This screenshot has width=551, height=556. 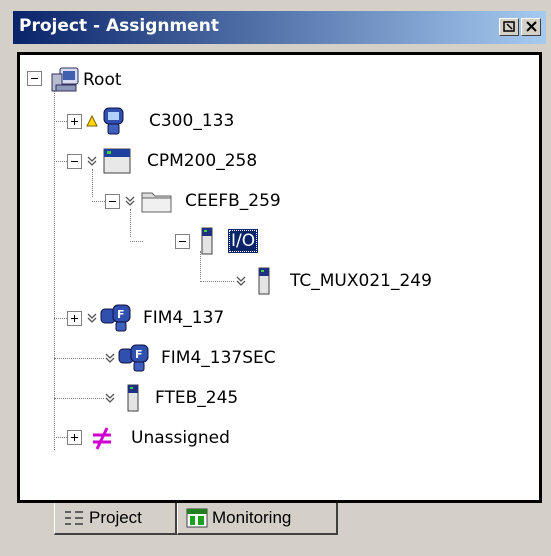 I want to click on pin-button, so click(x=509, y=27).